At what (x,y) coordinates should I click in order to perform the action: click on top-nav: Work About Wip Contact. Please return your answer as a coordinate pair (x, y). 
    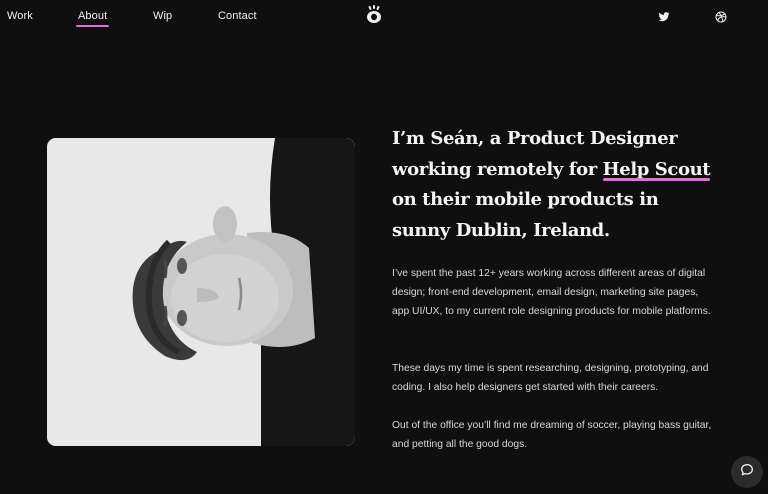
    Looking at the image, I should click on (384, 17).